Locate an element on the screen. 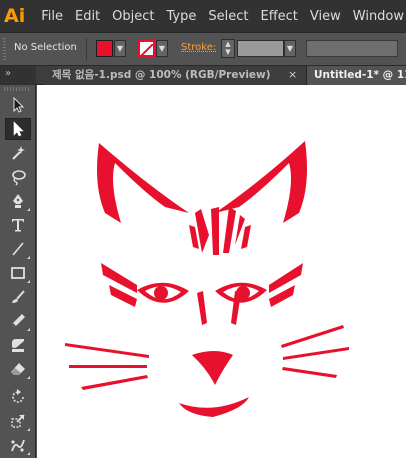 This screenshot has width=406, height=458. menu-type: Type is located at coordinates (182, 16).